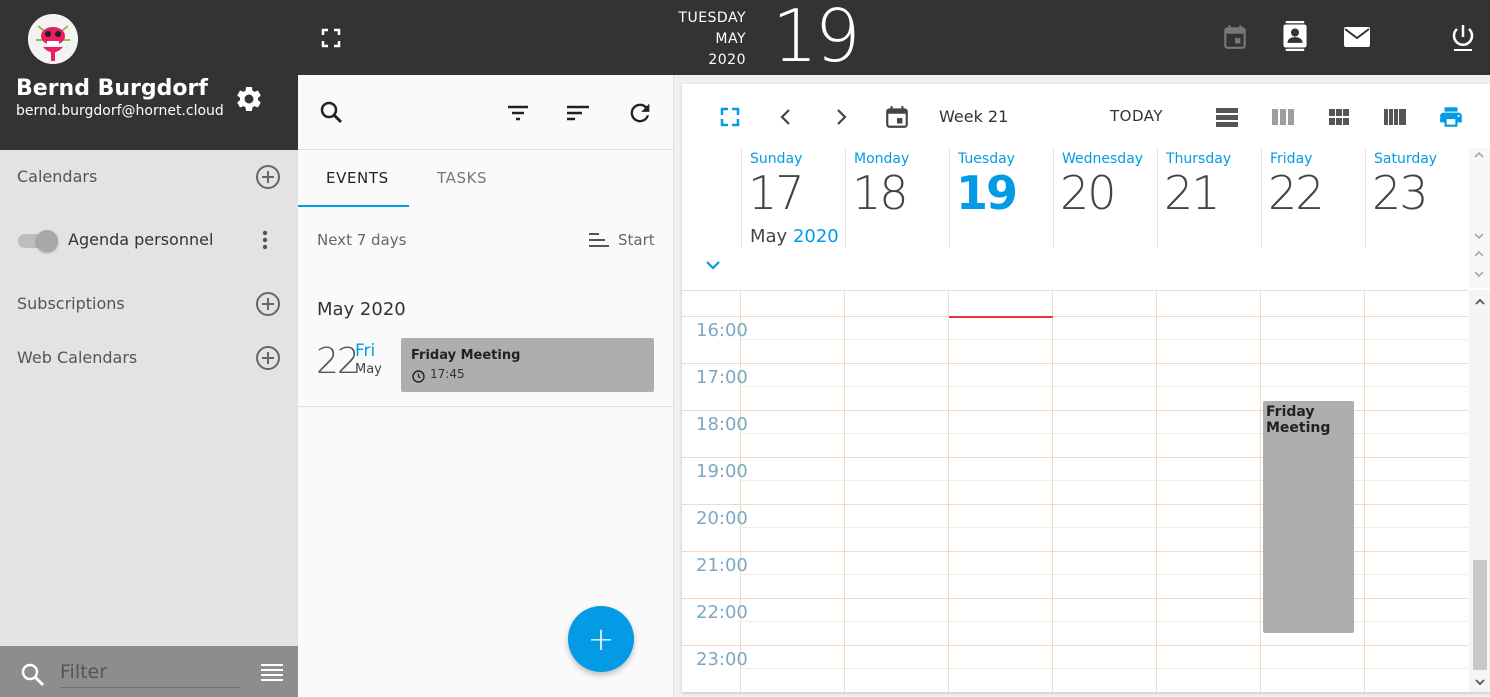 This screenshot has width=1490, height=697. I want to click on refresh-icon, so click(640, 113).